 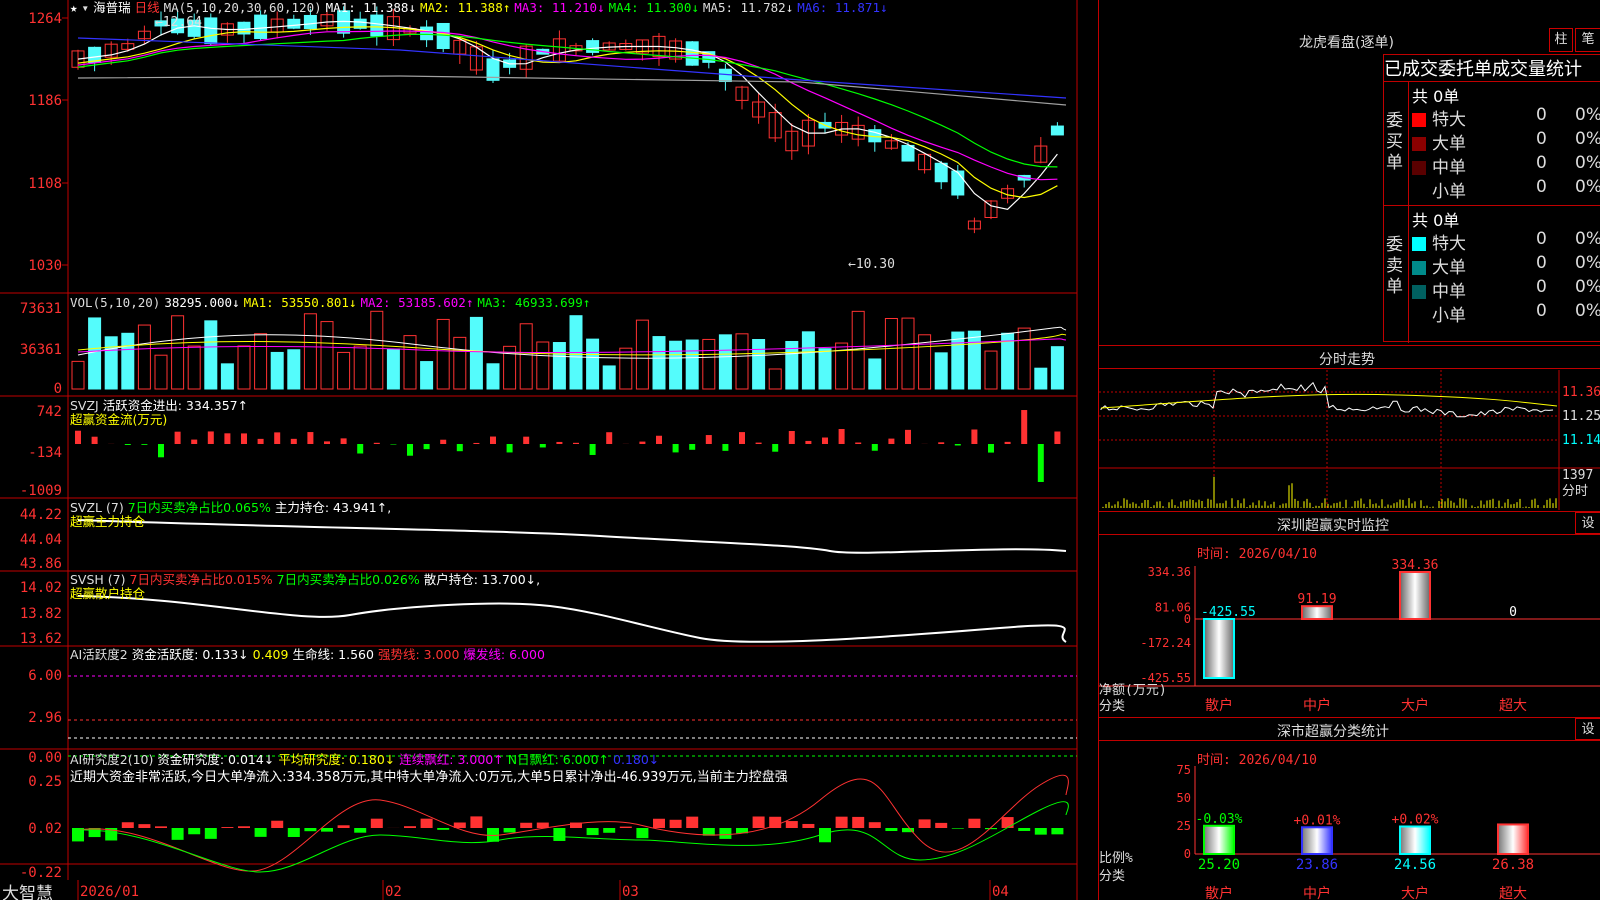 I want to click on tick-view-button: 笔, so click(x=1587, y=40).